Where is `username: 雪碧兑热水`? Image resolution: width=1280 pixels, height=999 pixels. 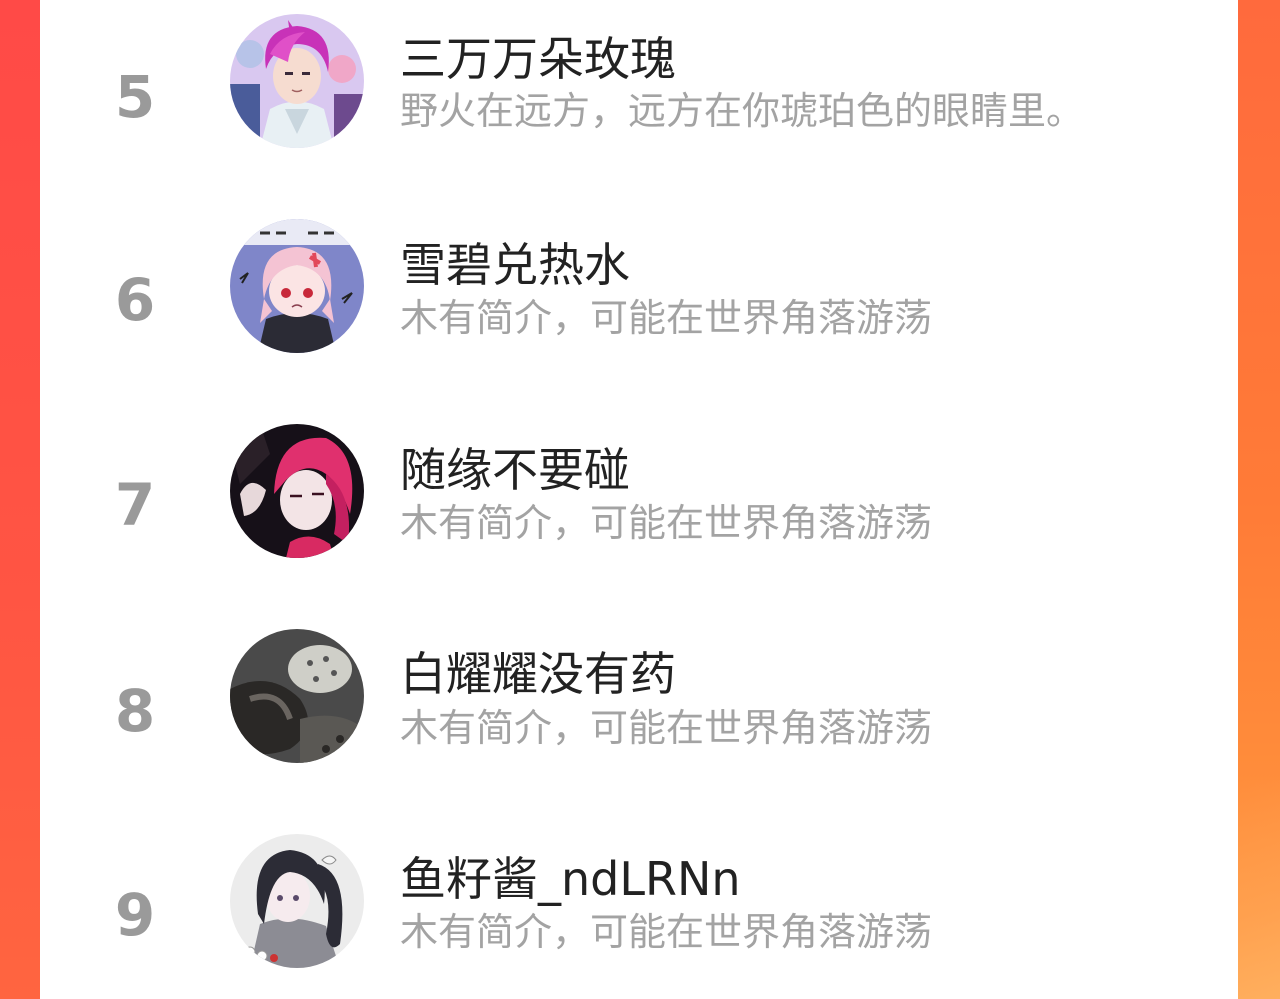
username: 雪碧兑热水 is located at coordinates (515, 265).